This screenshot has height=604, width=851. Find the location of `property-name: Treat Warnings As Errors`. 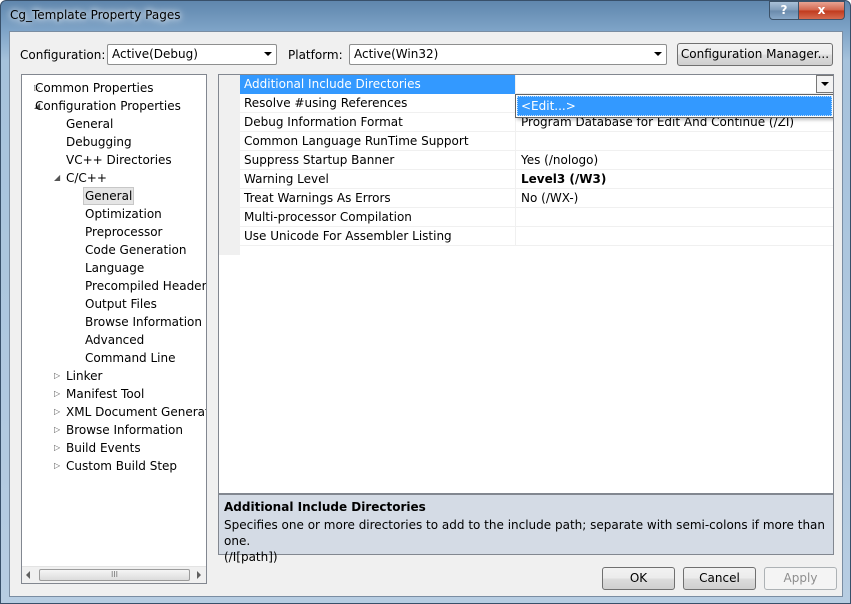

property-name: Treat Warnings As Errors is located at coordinates (378, 198).